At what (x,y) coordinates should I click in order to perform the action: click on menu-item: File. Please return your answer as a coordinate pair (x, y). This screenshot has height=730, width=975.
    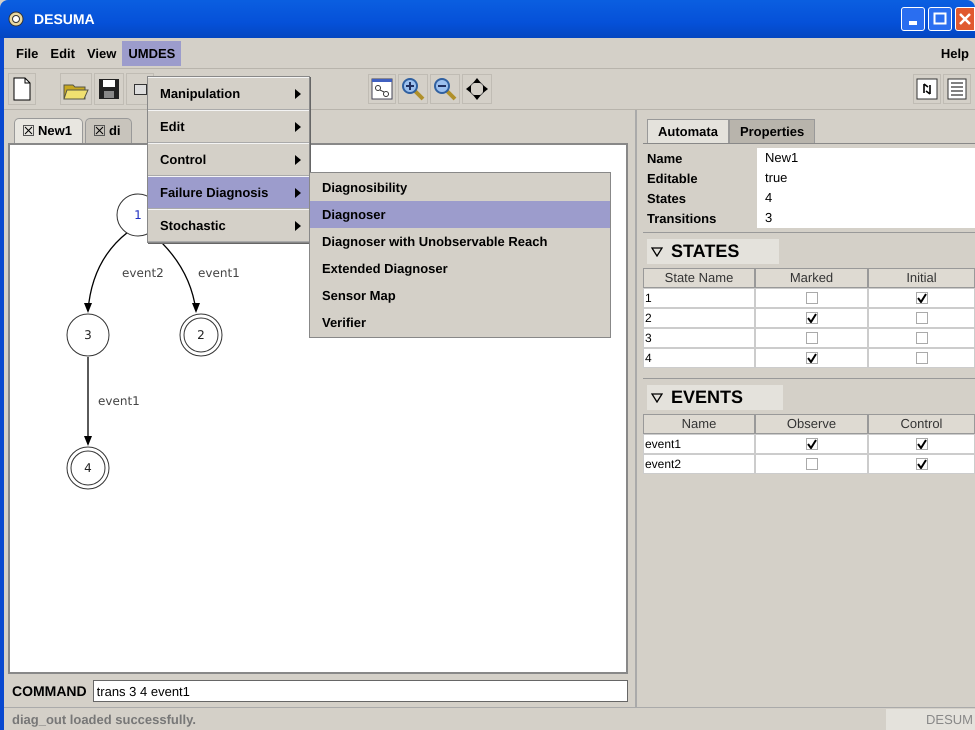
    Looking at the image, I should click on (27, 53).